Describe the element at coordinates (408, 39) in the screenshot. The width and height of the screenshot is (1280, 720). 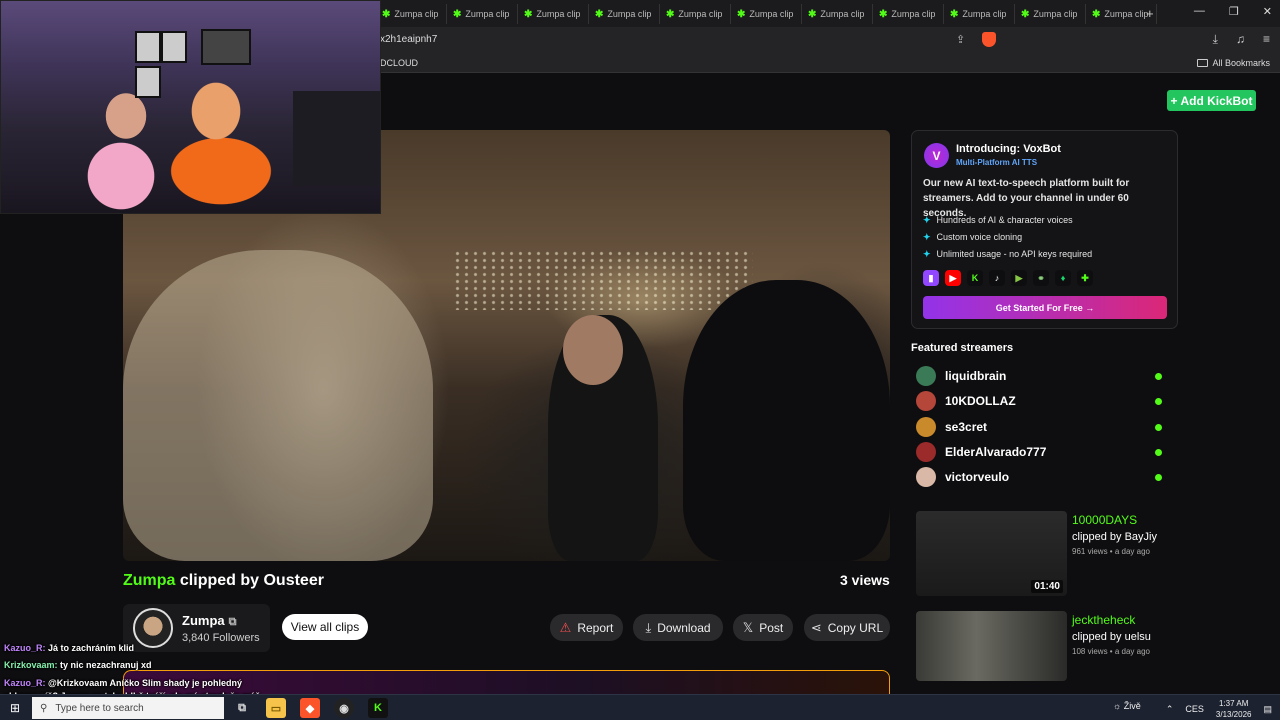
I see `address-bar: x2h1eaipnh7` at that location.